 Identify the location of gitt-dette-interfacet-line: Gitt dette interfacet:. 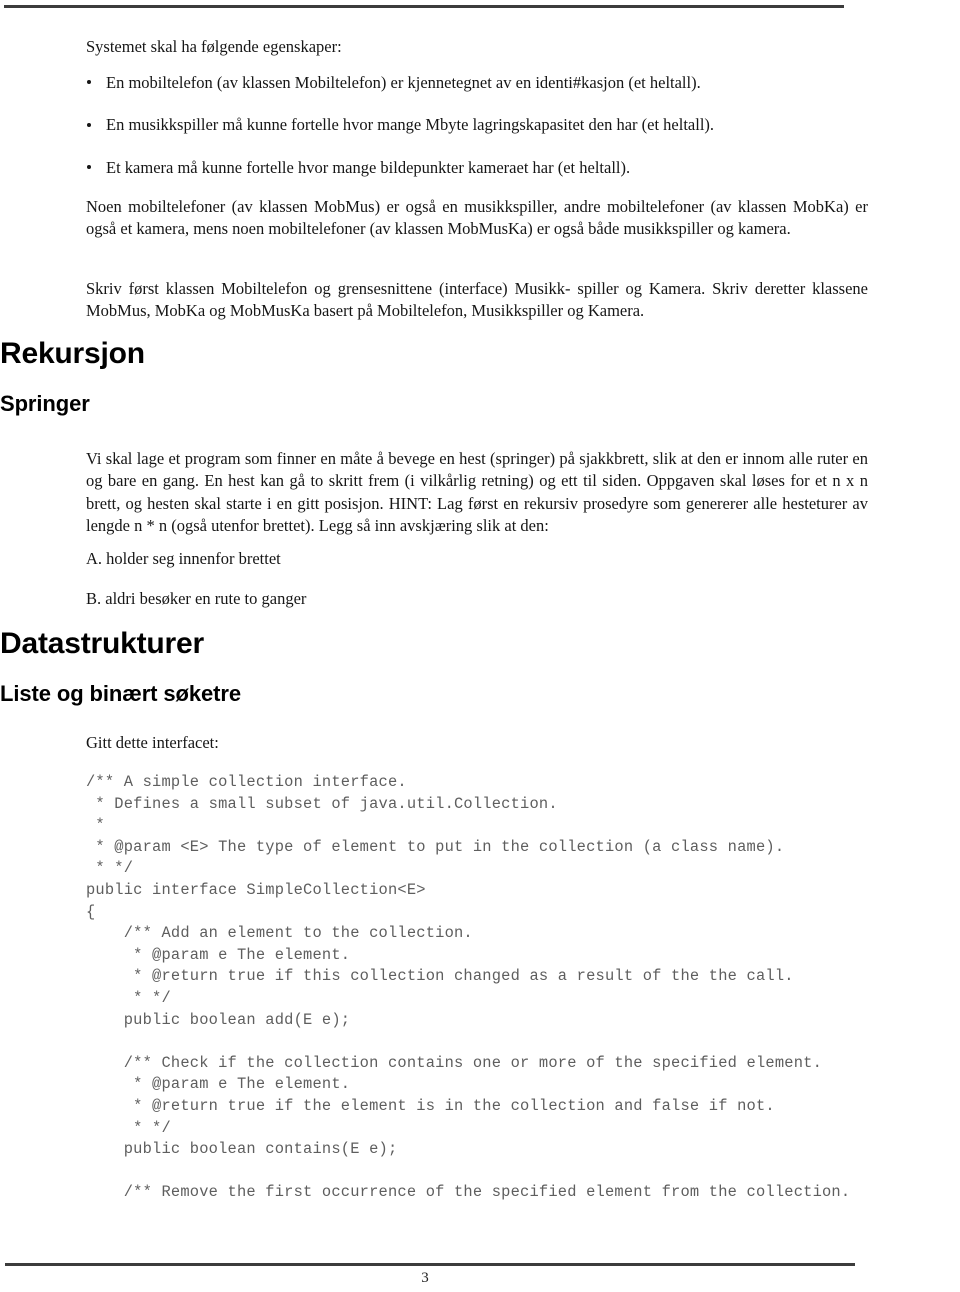
(152, 742).